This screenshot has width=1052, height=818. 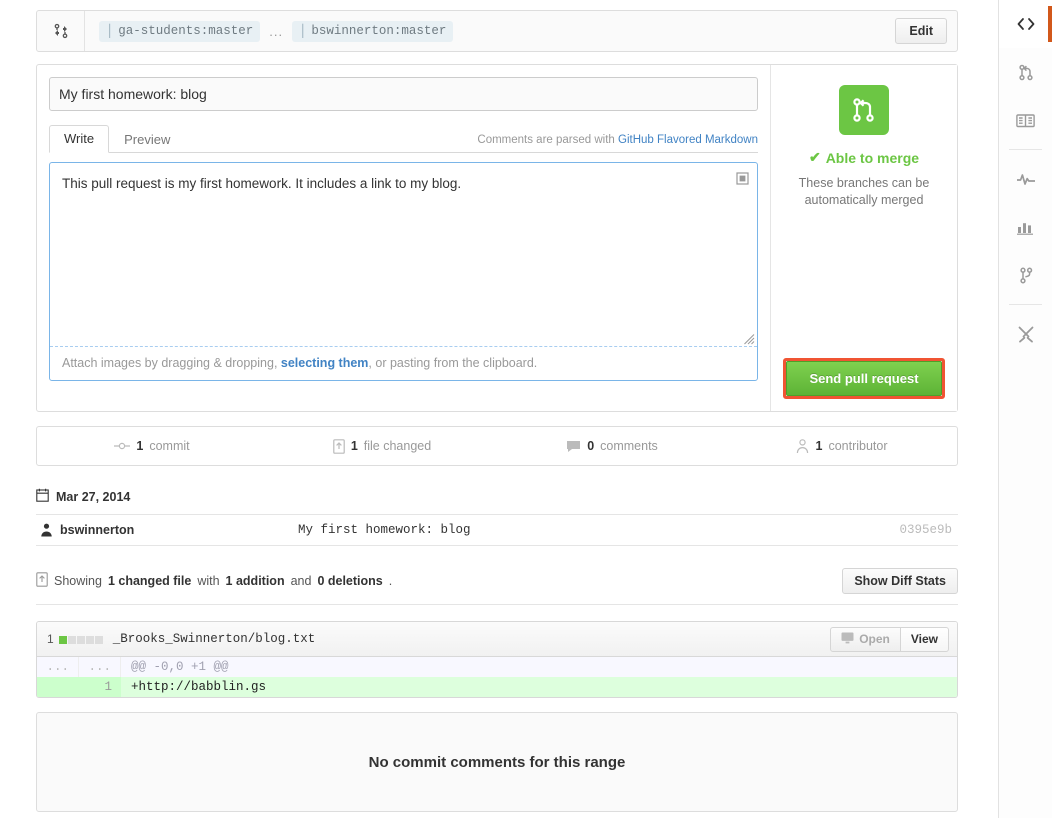 I want to click on diff-summary-suffix: ., so click(x=390, y=581).